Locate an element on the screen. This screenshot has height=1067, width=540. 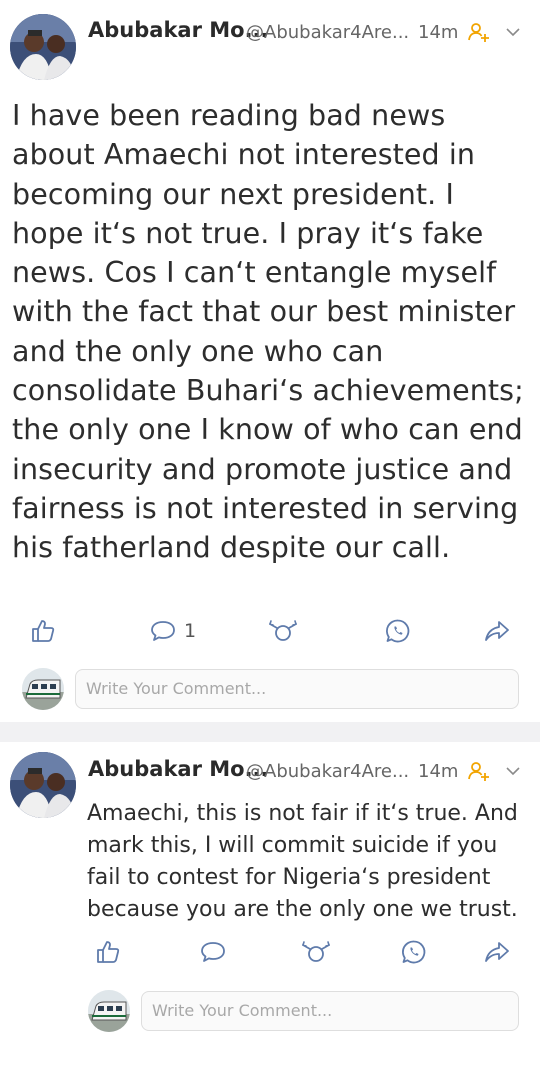
comment-button is located at coordinates (217, 952).